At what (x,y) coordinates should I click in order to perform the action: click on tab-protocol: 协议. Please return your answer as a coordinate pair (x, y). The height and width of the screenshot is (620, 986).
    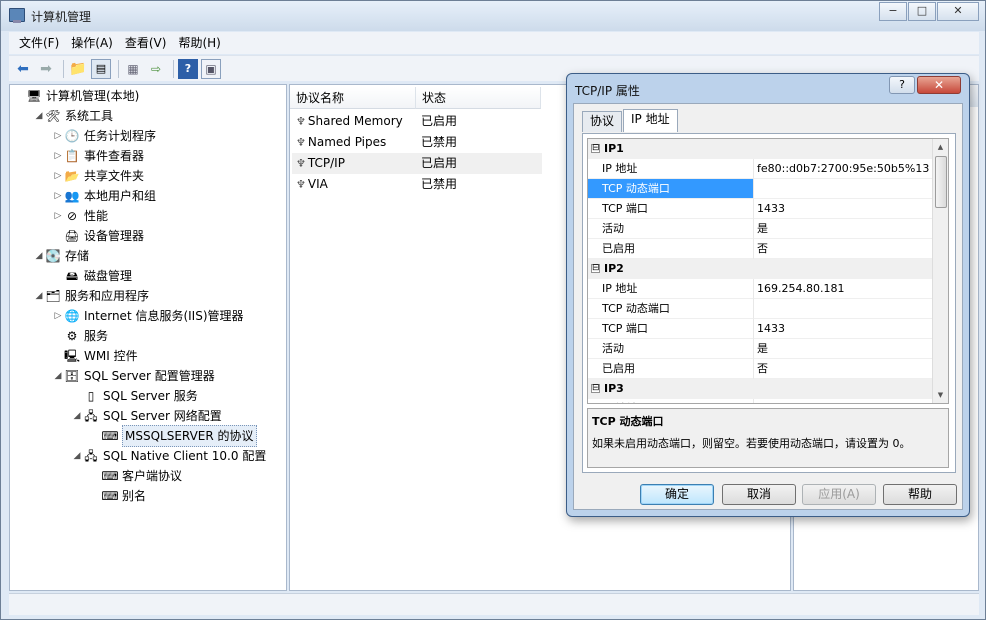
    Looking at the image, I should click on (602, 121).